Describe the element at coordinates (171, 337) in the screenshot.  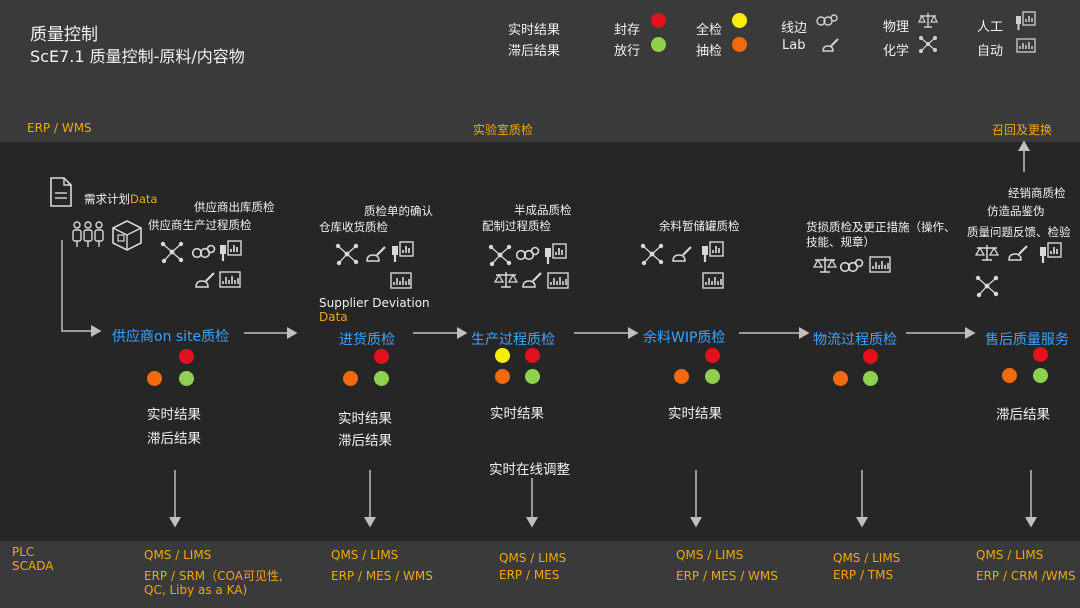
I see `stage-supplier-onsite: 供应商on site质检` at that location.